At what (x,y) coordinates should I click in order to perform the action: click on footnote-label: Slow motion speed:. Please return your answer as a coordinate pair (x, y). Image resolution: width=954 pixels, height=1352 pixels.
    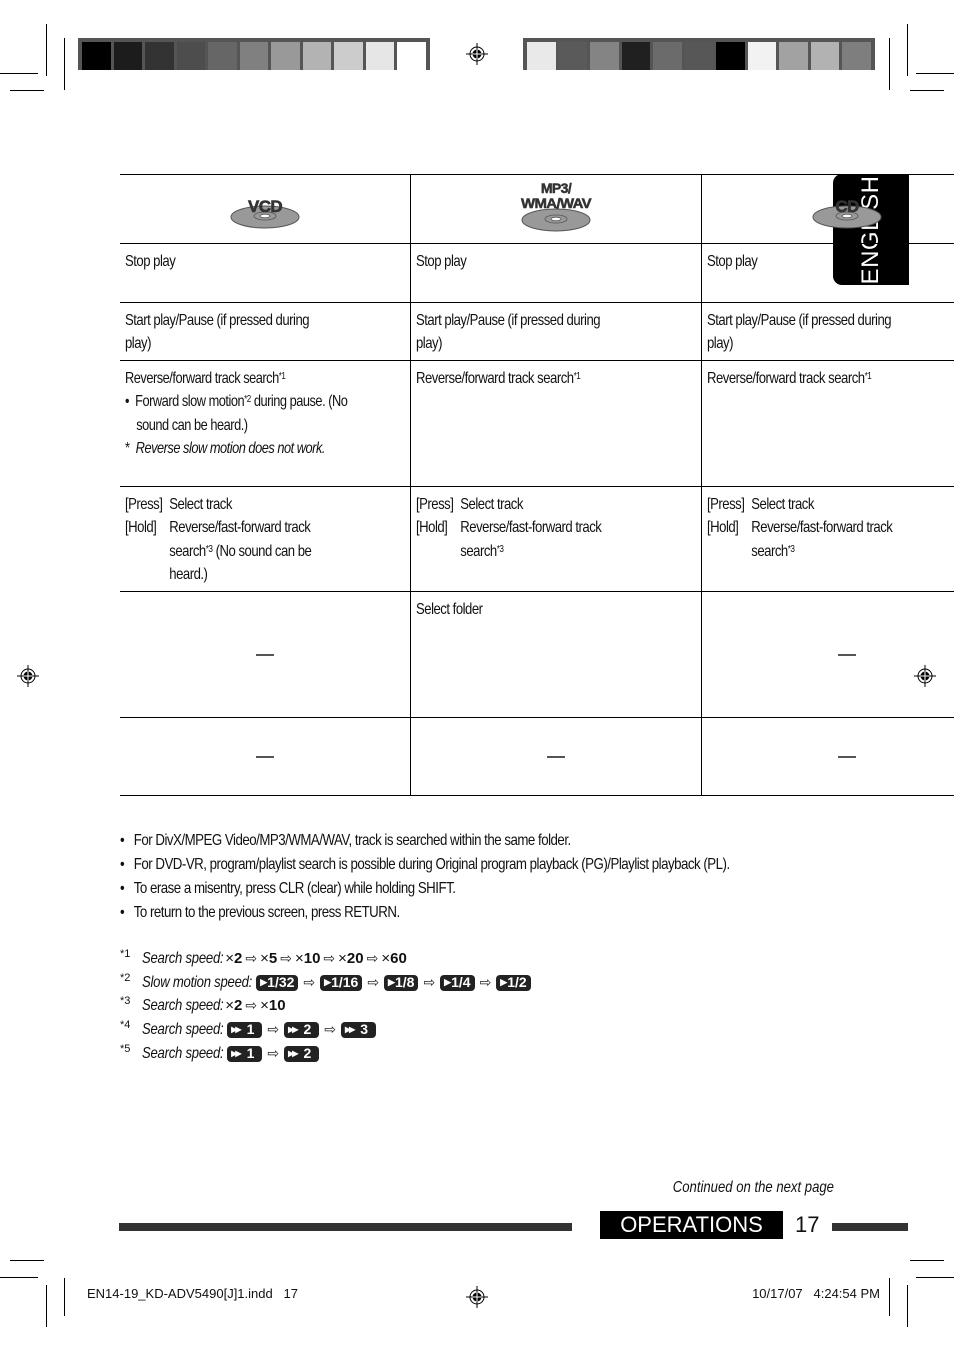
    Looking at the image, I should click on (197, 982).